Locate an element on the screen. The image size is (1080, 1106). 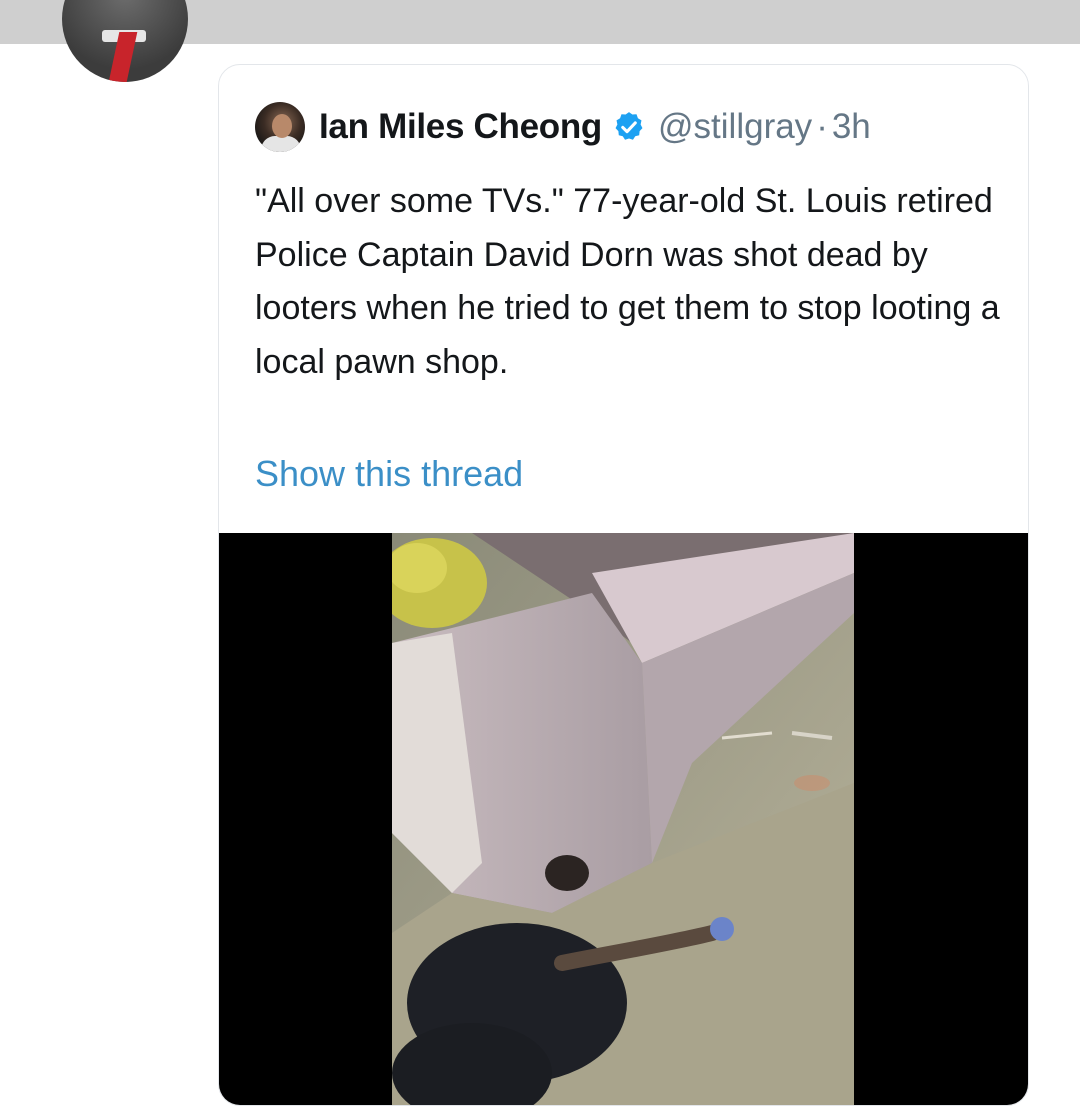
tweet-timestamp: 3h is located at coordinates (851, 127).